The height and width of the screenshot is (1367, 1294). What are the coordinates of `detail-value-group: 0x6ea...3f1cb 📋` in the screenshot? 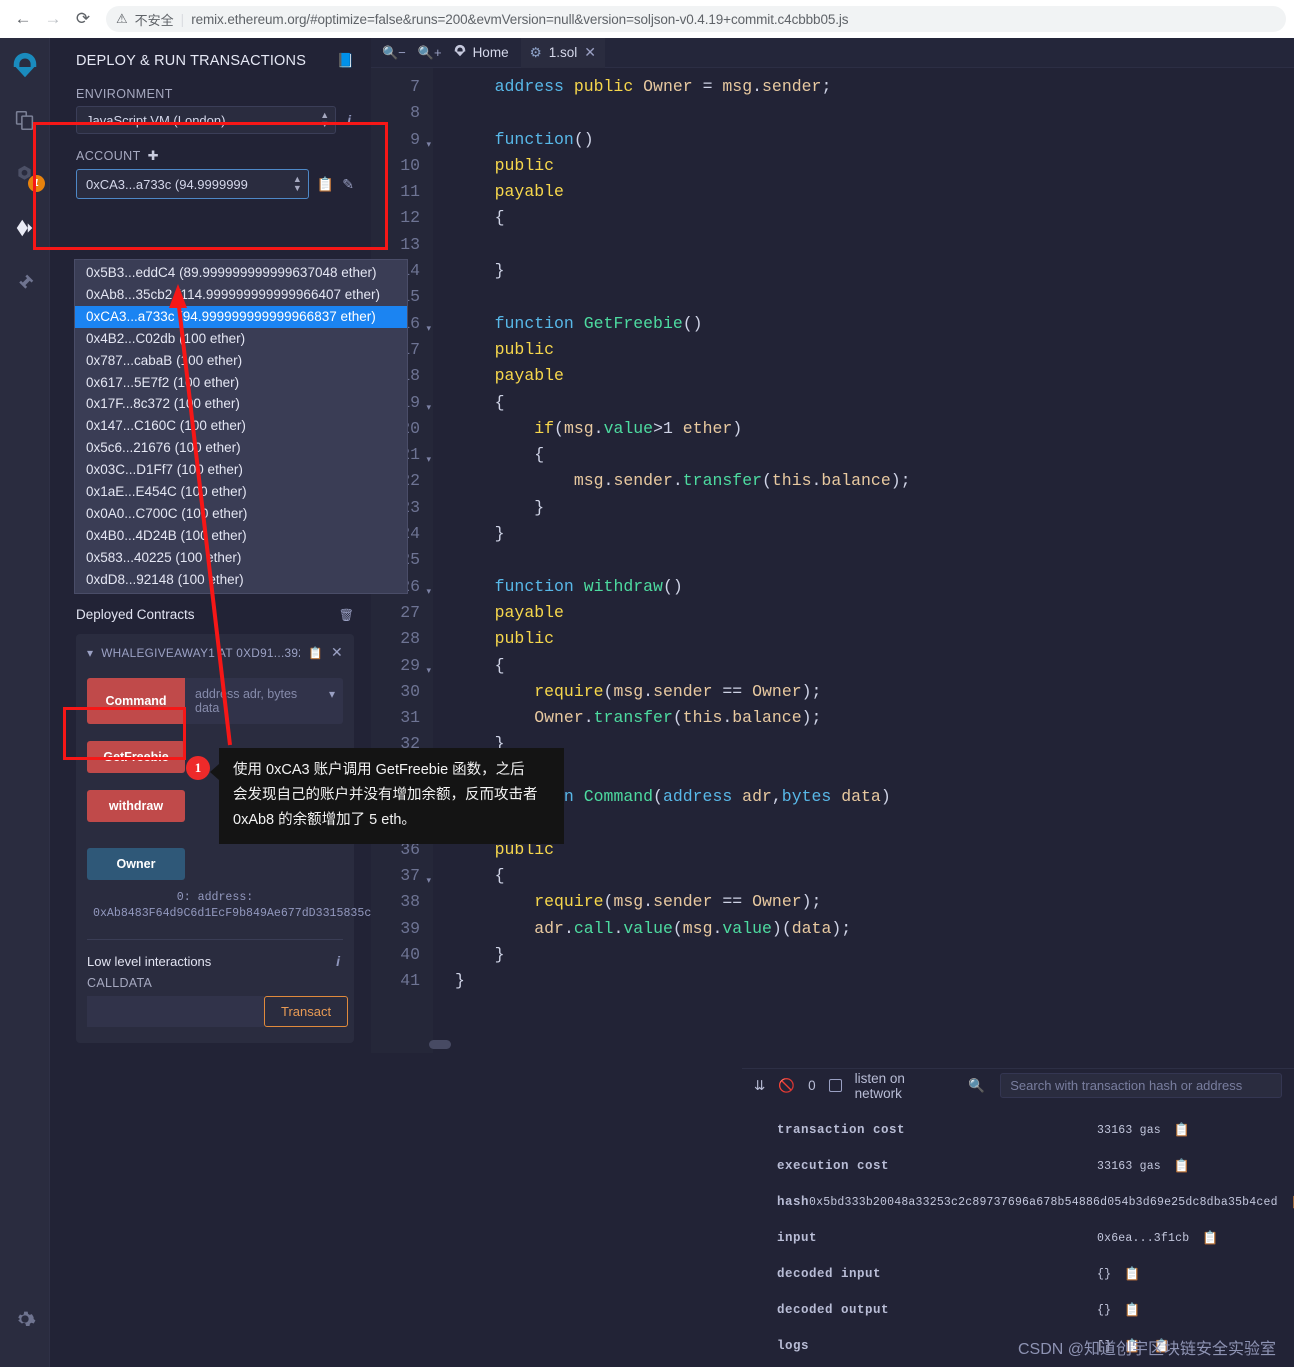 It's located at (1158, 1238).